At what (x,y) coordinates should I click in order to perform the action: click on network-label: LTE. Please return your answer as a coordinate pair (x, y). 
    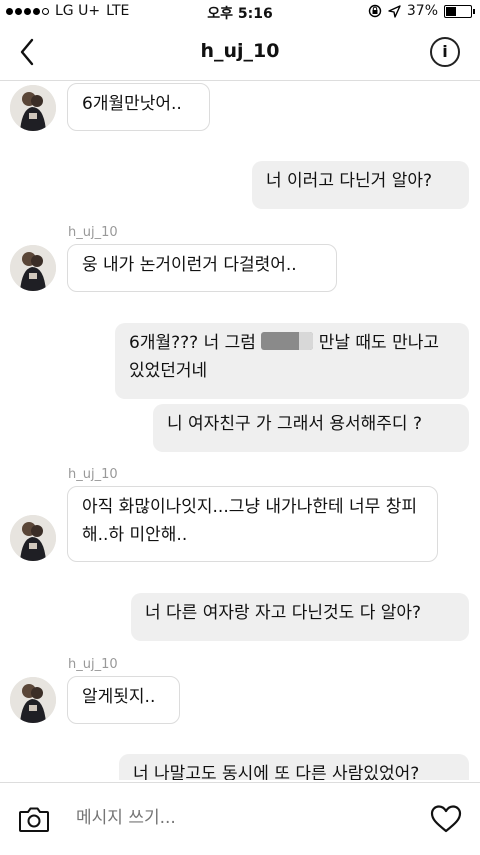
    Looking at the image, I should click on (118, 11).